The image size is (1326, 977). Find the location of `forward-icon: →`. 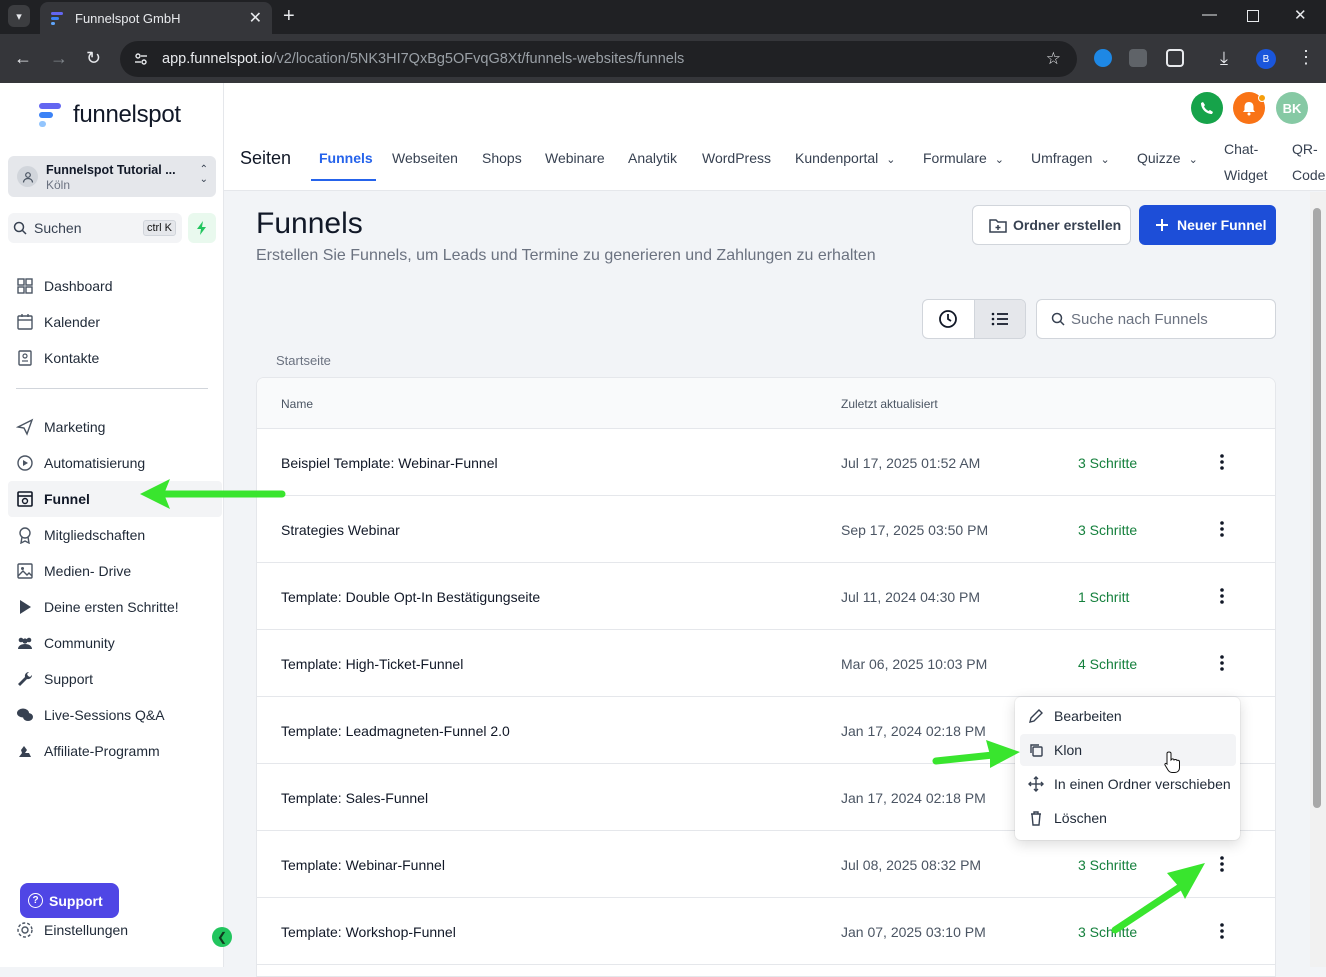

forward-icon: → is located at coordinates (59, 58).